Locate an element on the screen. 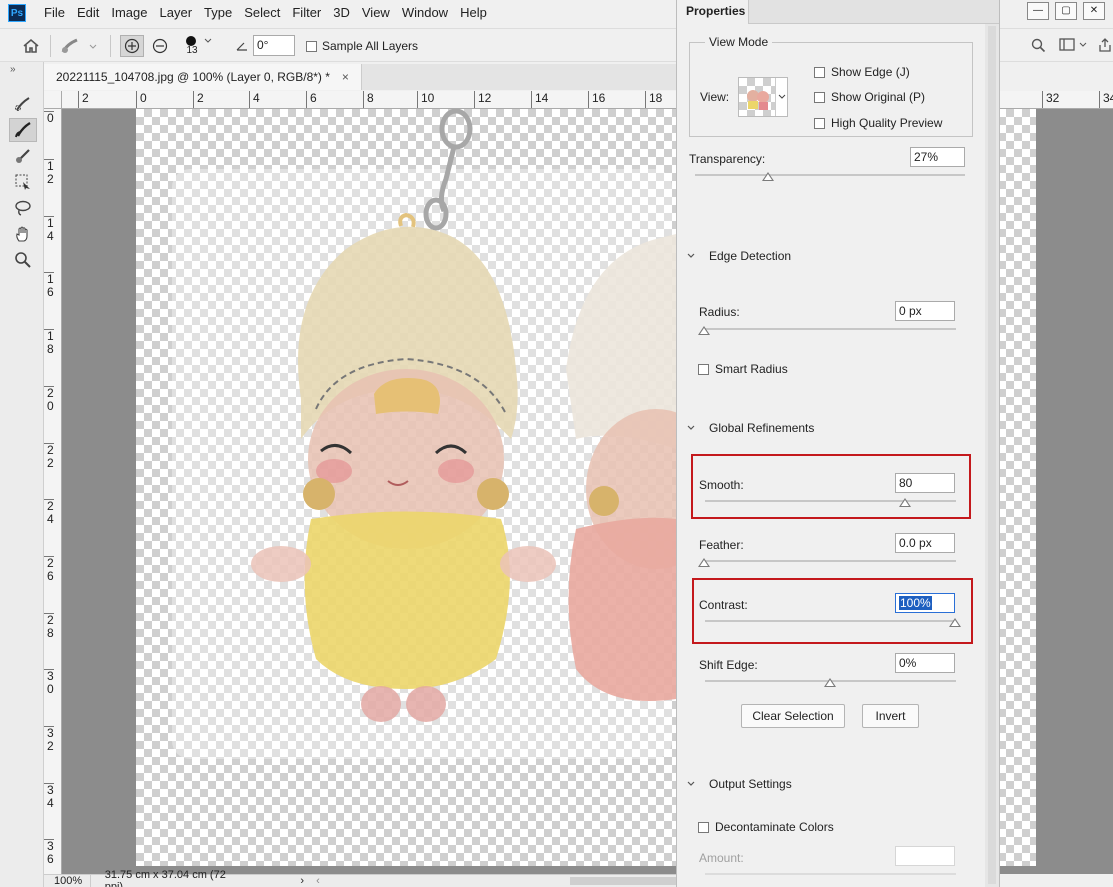  ruler-label: 14 is located at coordinates (539, 99).